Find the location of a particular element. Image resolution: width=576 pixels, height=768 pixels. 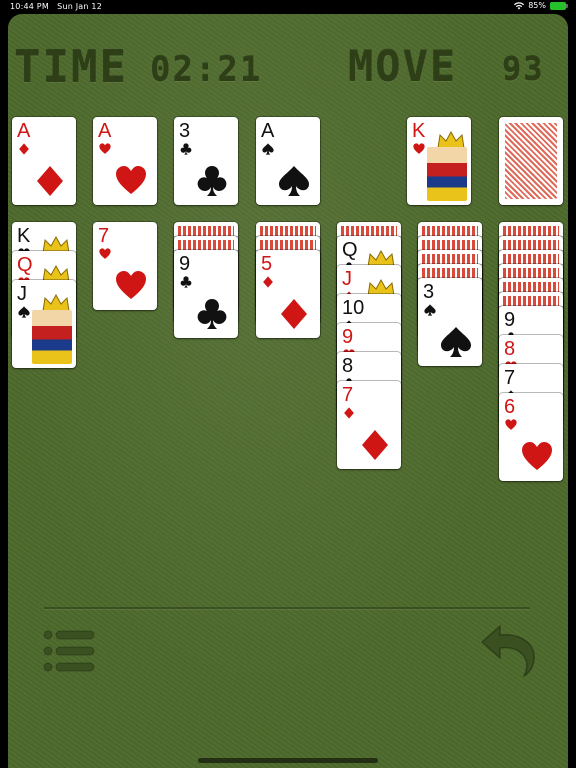

status-time: 10:44 PM is located at coordinates (29, 6).